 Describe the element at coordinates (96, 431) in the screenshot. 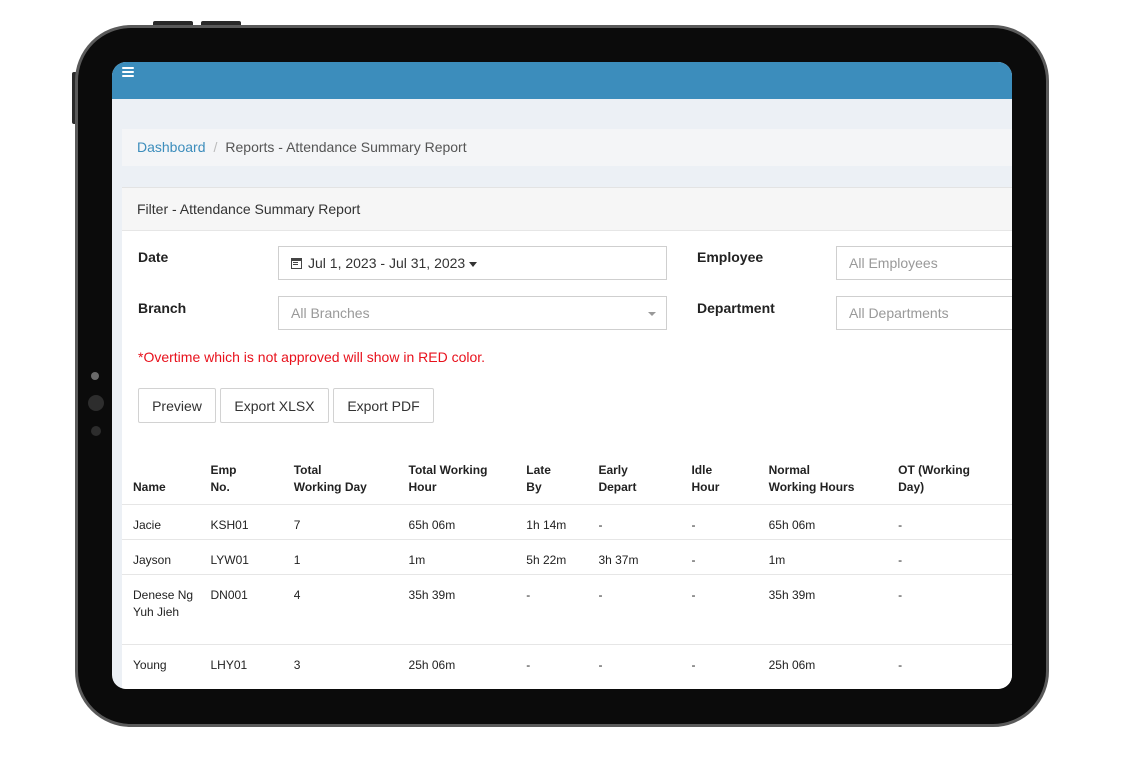

I see `sensor-dot` at that location.